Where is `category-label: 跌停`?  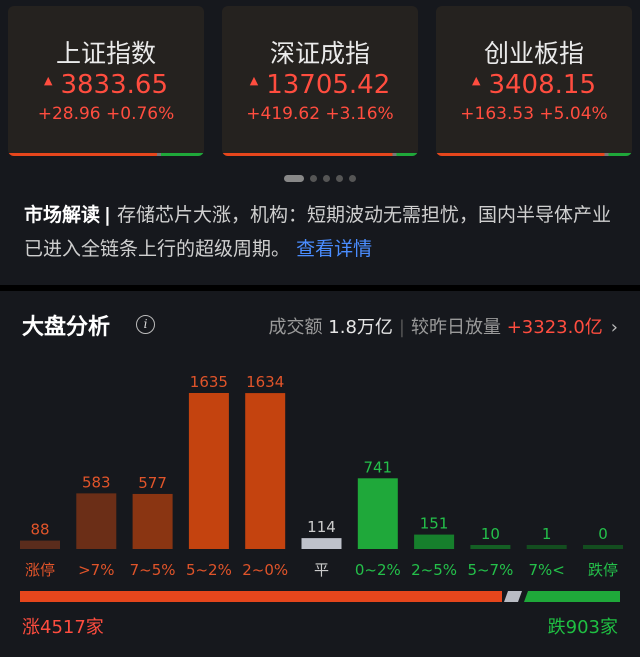
category-label: 跌停 is located at coordinates (603, 570).